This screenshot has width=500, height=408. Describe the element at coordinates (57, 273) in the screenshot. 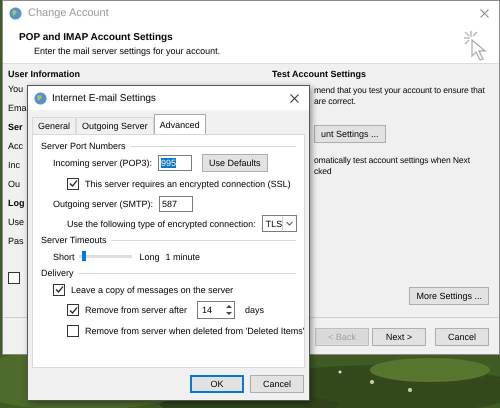

I see `group-heading: Delivery` at that location.